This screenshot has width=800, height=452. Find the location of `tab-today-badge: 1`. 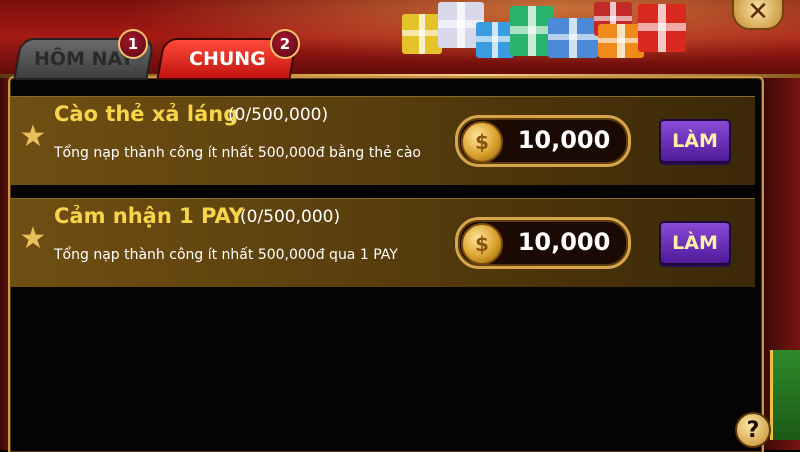

tab-today-badge: 1 is located at coordinates (133, 44).